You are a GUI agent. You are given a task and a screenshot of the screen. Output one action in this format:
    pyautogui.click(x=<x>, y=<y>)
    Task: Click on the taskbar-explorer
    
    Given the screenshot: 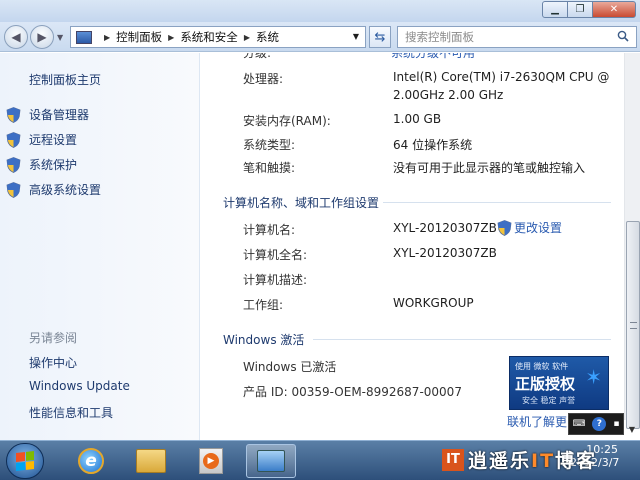 What is the action you would take?
    pyautogui.click(x=151, y=461)
    